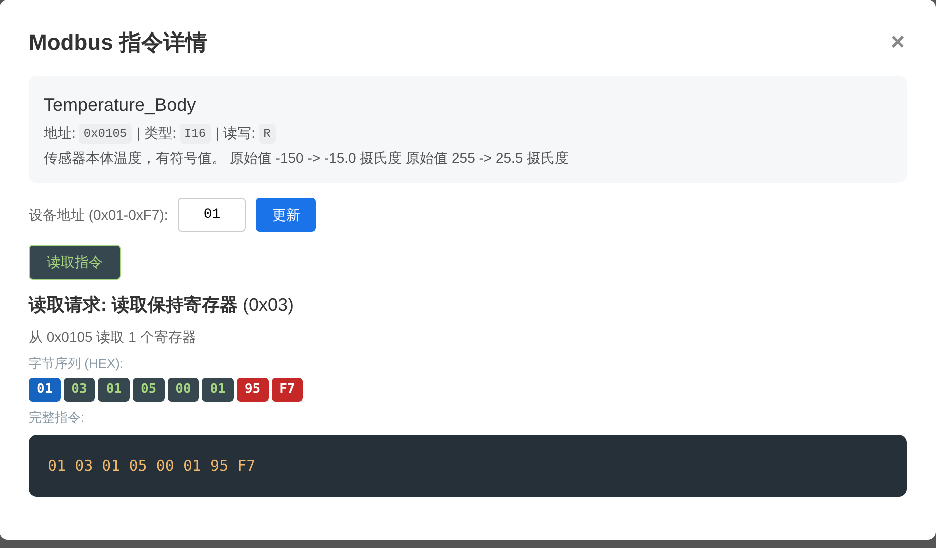 The width and height of the screenshot is (936, 548). What do you see at coordinates (196, 134) in the screenshot?
I see `meta-value: I16` at bounding box center [196, 134].